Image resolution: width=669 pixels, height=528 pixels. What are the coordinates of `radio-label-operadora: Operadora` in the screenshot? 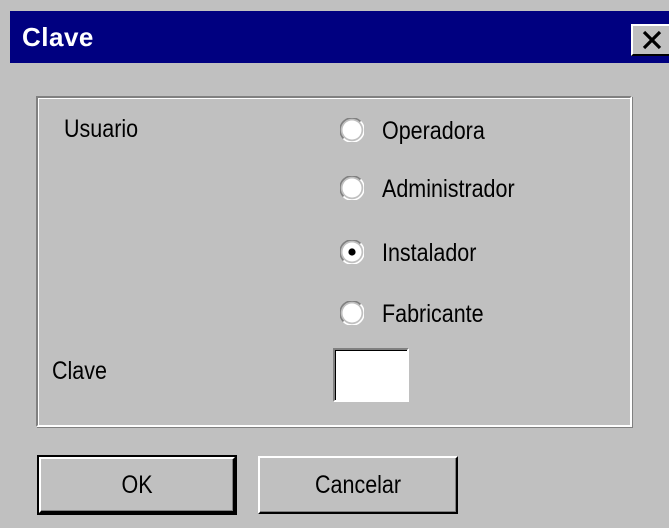 It's located at (433, 131).